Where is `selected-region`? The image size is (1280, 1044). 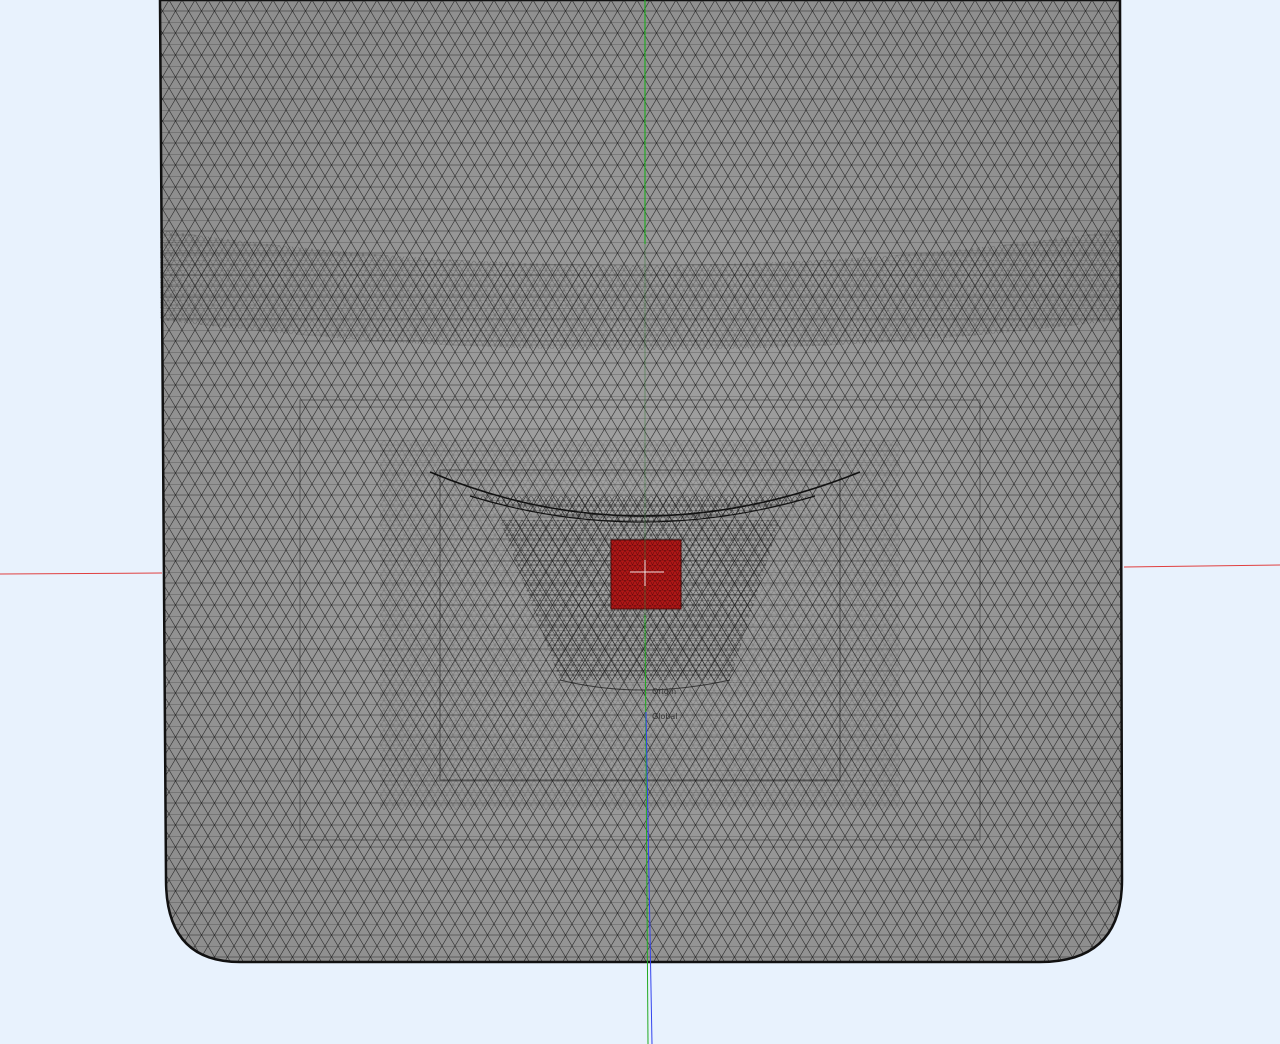 selected-region is located at coordinates (646, 574).